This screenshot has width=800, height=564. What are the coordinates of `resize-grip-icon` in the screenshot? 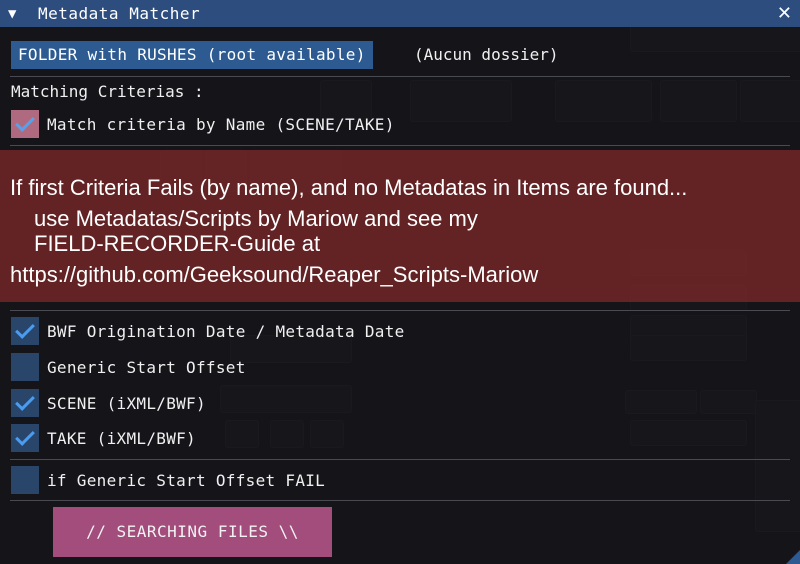 It's located at (793, 557).